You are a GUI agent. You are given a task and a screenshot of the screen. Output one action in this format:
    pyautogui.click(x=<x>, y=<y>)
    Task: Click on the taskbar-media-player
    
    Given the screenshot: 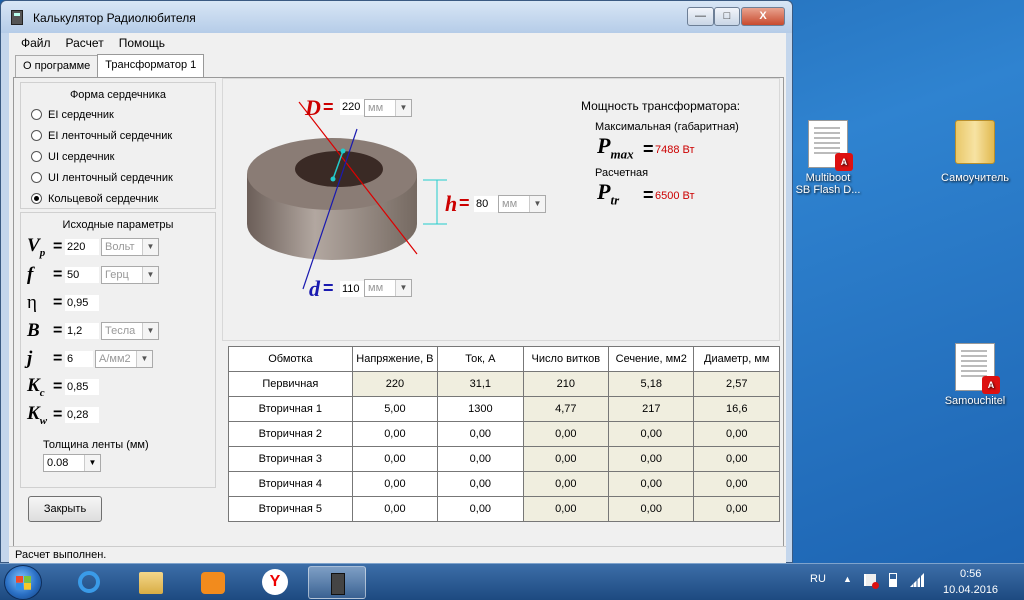 What is the action you would take?
    pyautogui.click(x=213, y=582)
    